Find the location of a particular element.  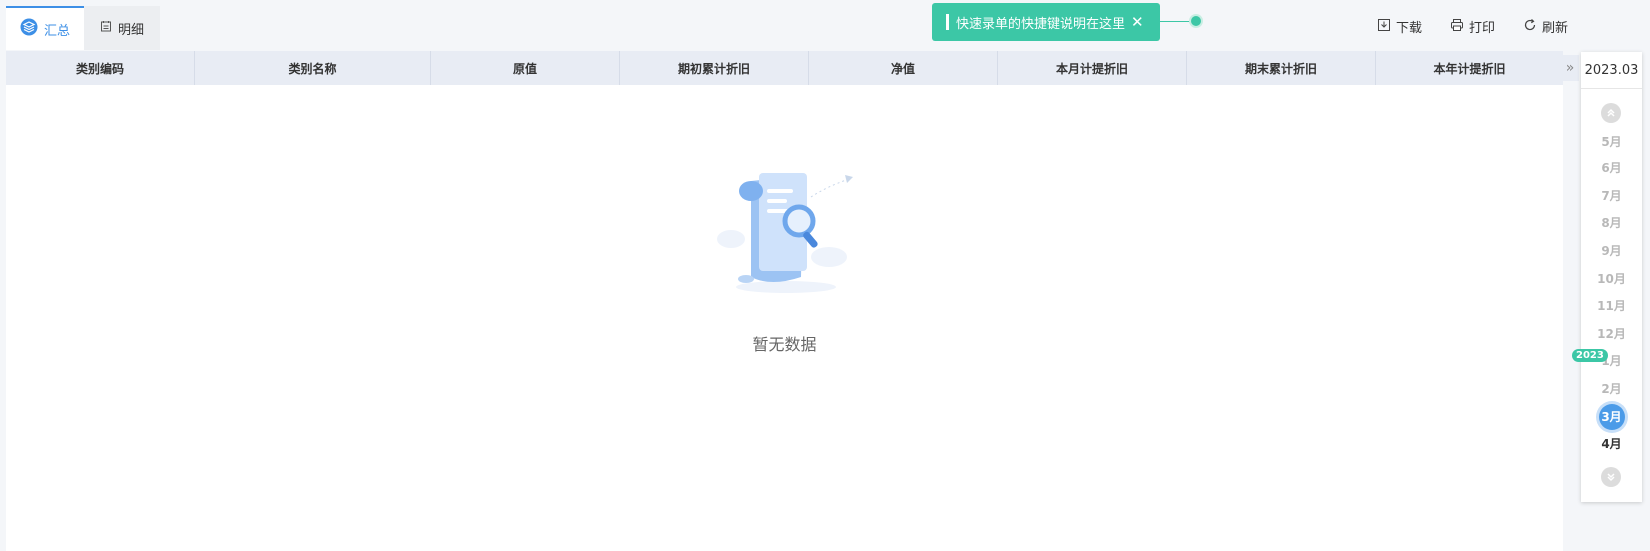

shortcut-hint: 快速录单的快捷键说明在这里 ✕ is located at coordinates (1046, 22).